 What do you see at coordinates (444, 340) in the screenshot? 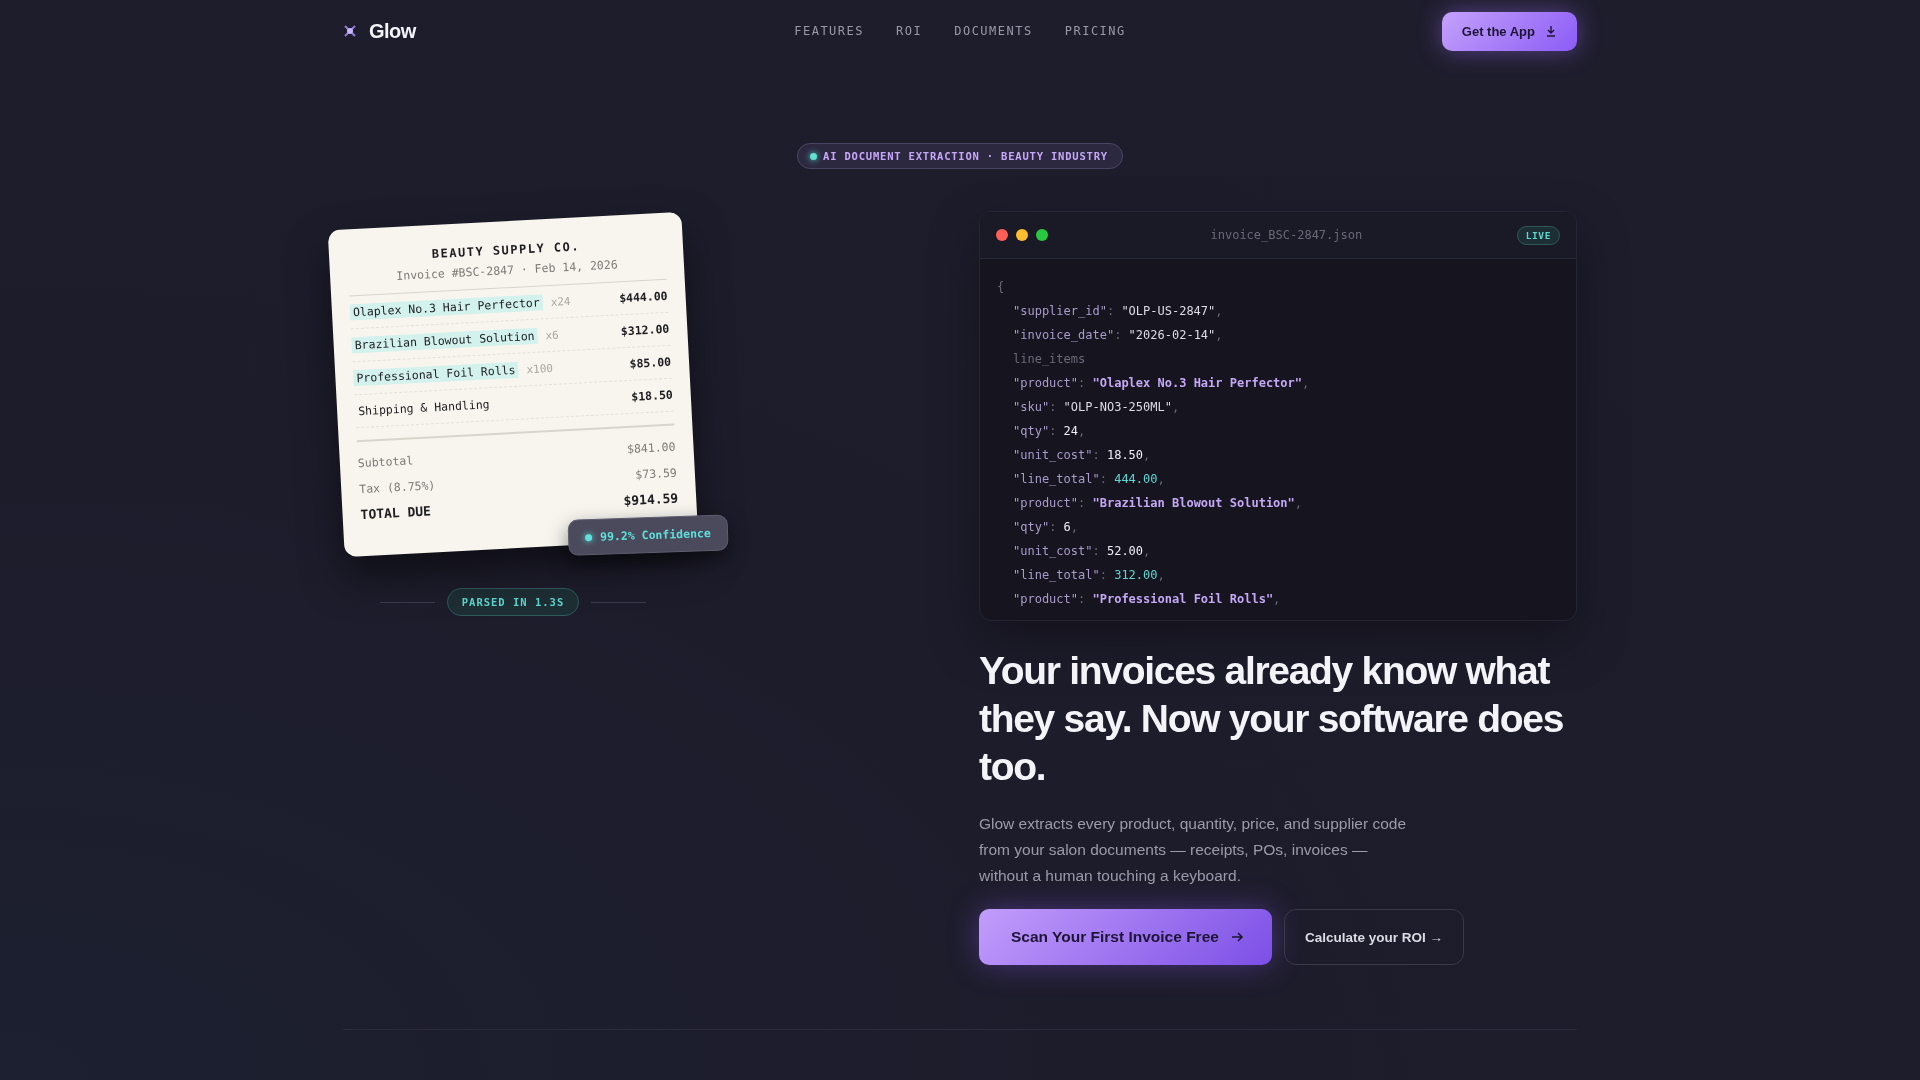
I see `receipt-item-name: Brazilian Blowout Solution` at bounding box center [444, 340].